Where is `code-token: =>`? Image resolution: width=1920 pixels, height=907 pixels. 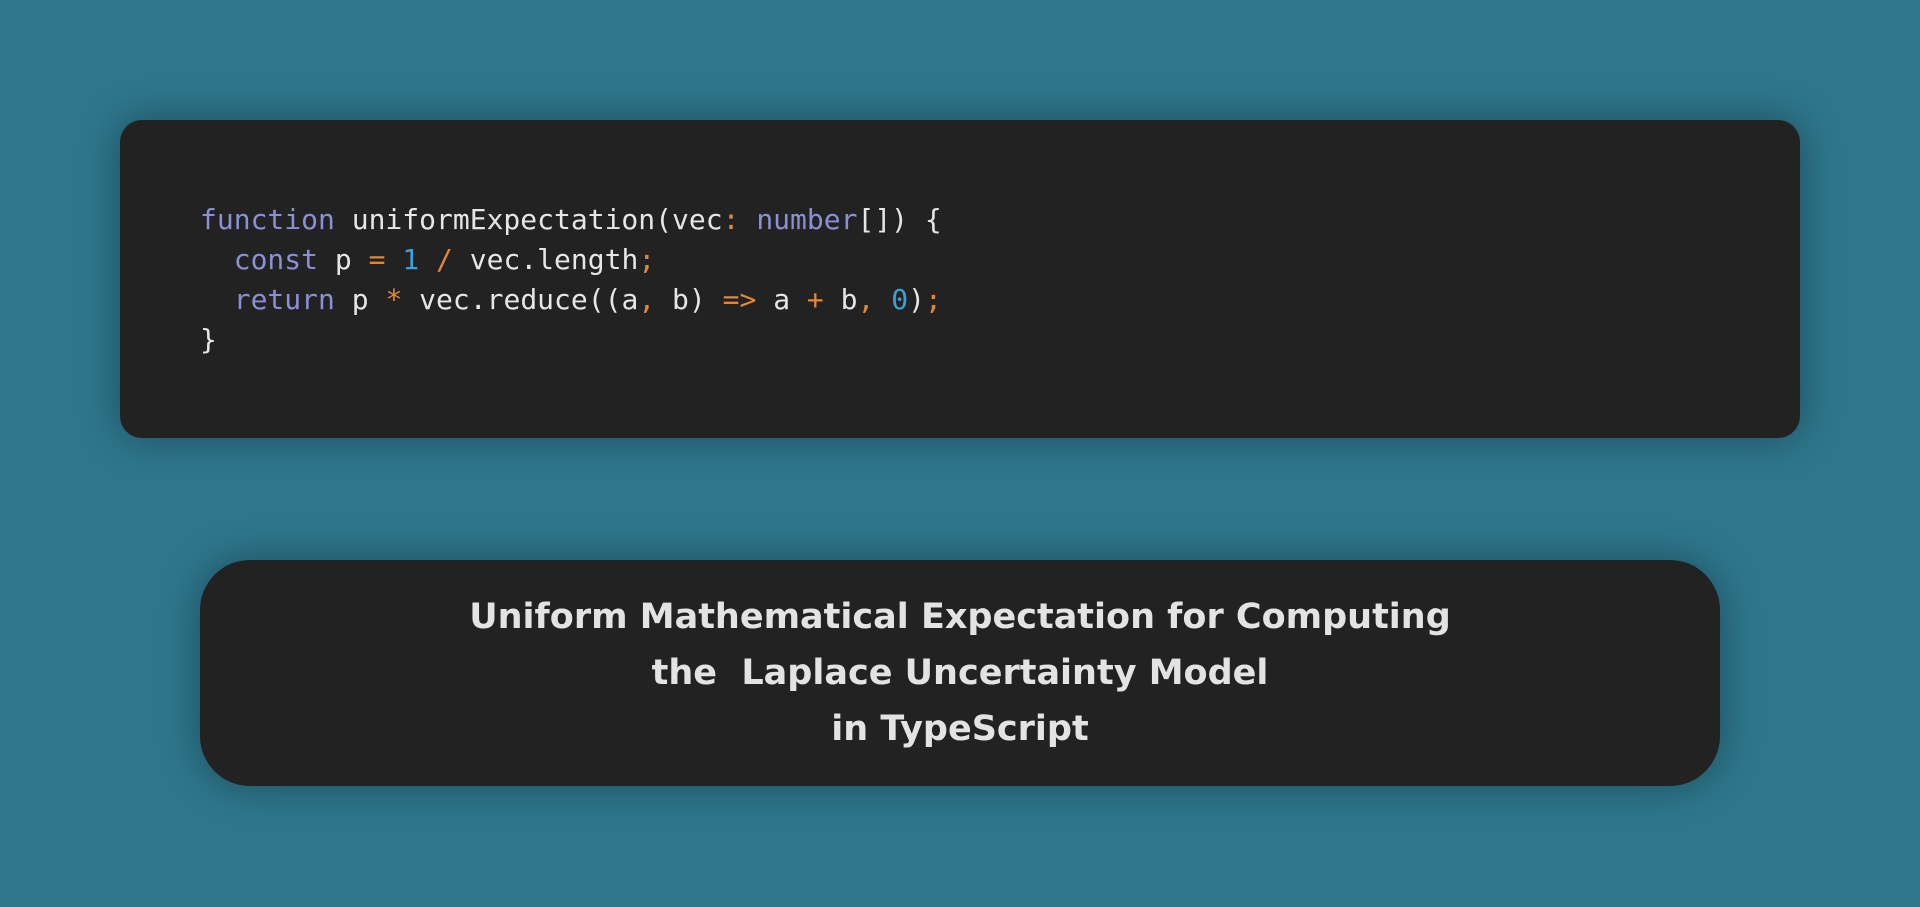
code-token: => is located at coordinates (739, 299).